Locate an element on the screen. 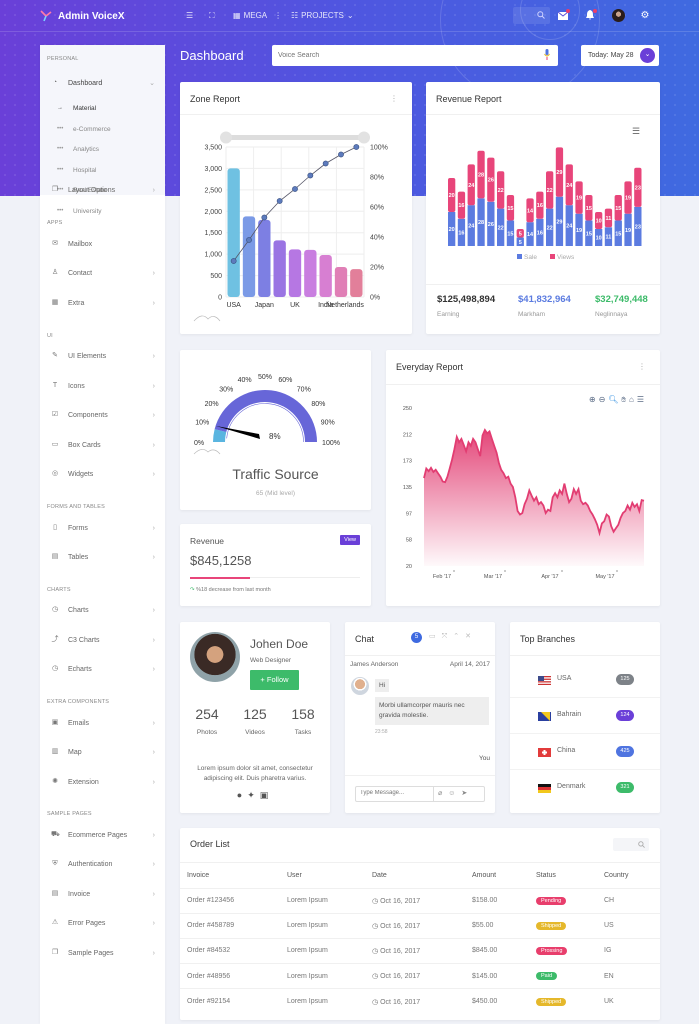 The width and height of the screenshot is (699, 1024). sidebar-item-authentication: ⛨ Authentication › is located at coordinates (102, 864).